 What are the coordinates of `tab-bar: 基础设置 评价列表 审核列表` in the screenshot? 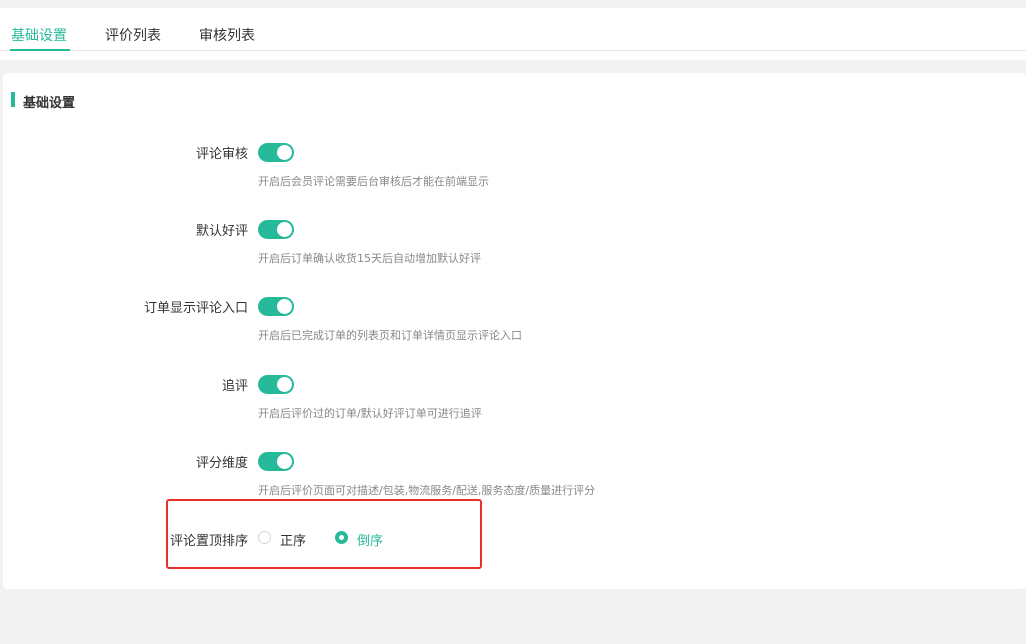 It's located at (513, 34).